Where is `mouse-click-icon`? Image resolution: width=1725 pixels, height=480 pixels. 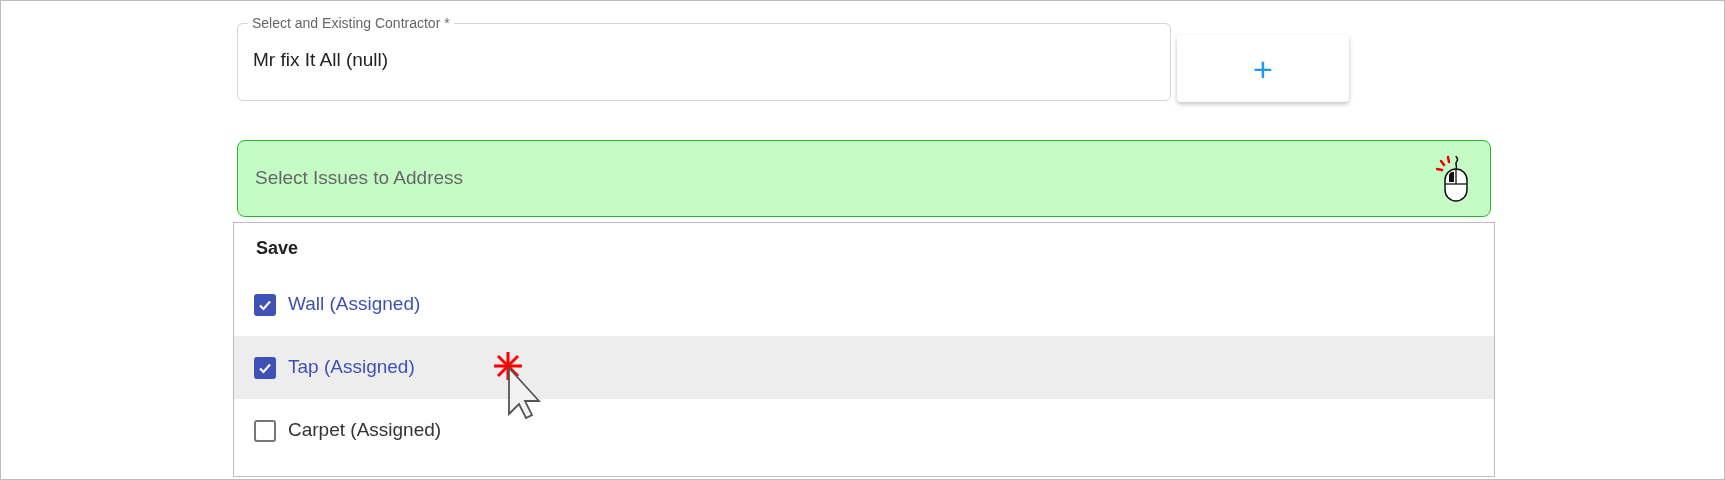
mouse-click-icon is located at coordinates (1453, 178).